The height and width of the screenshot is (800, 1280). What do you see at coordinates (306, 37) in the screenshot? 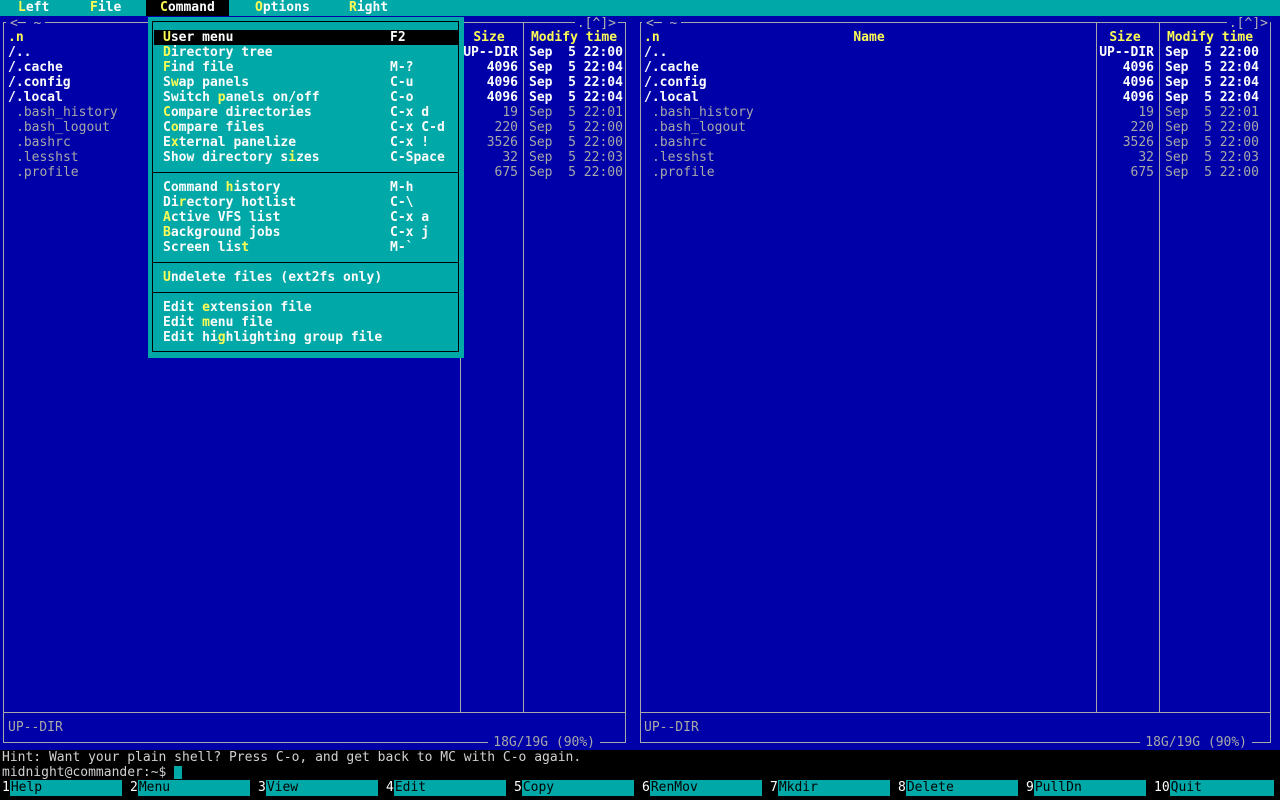
I see `menu-item-user-menu: User menu F2` at bounding box center [306, 37].